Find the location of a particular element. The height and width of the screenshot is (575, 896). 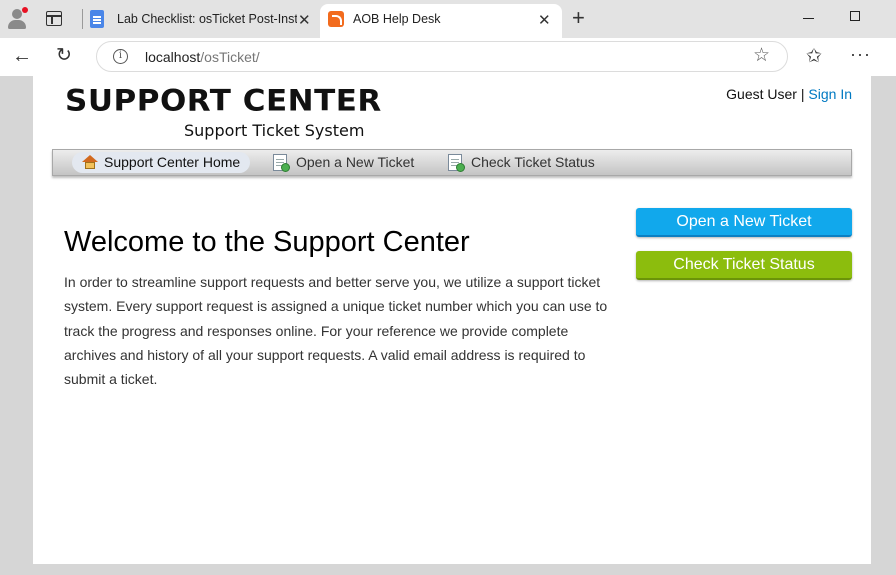

open-new-ticket-button: Open a New Ticket is located at coordinates (744, 222).